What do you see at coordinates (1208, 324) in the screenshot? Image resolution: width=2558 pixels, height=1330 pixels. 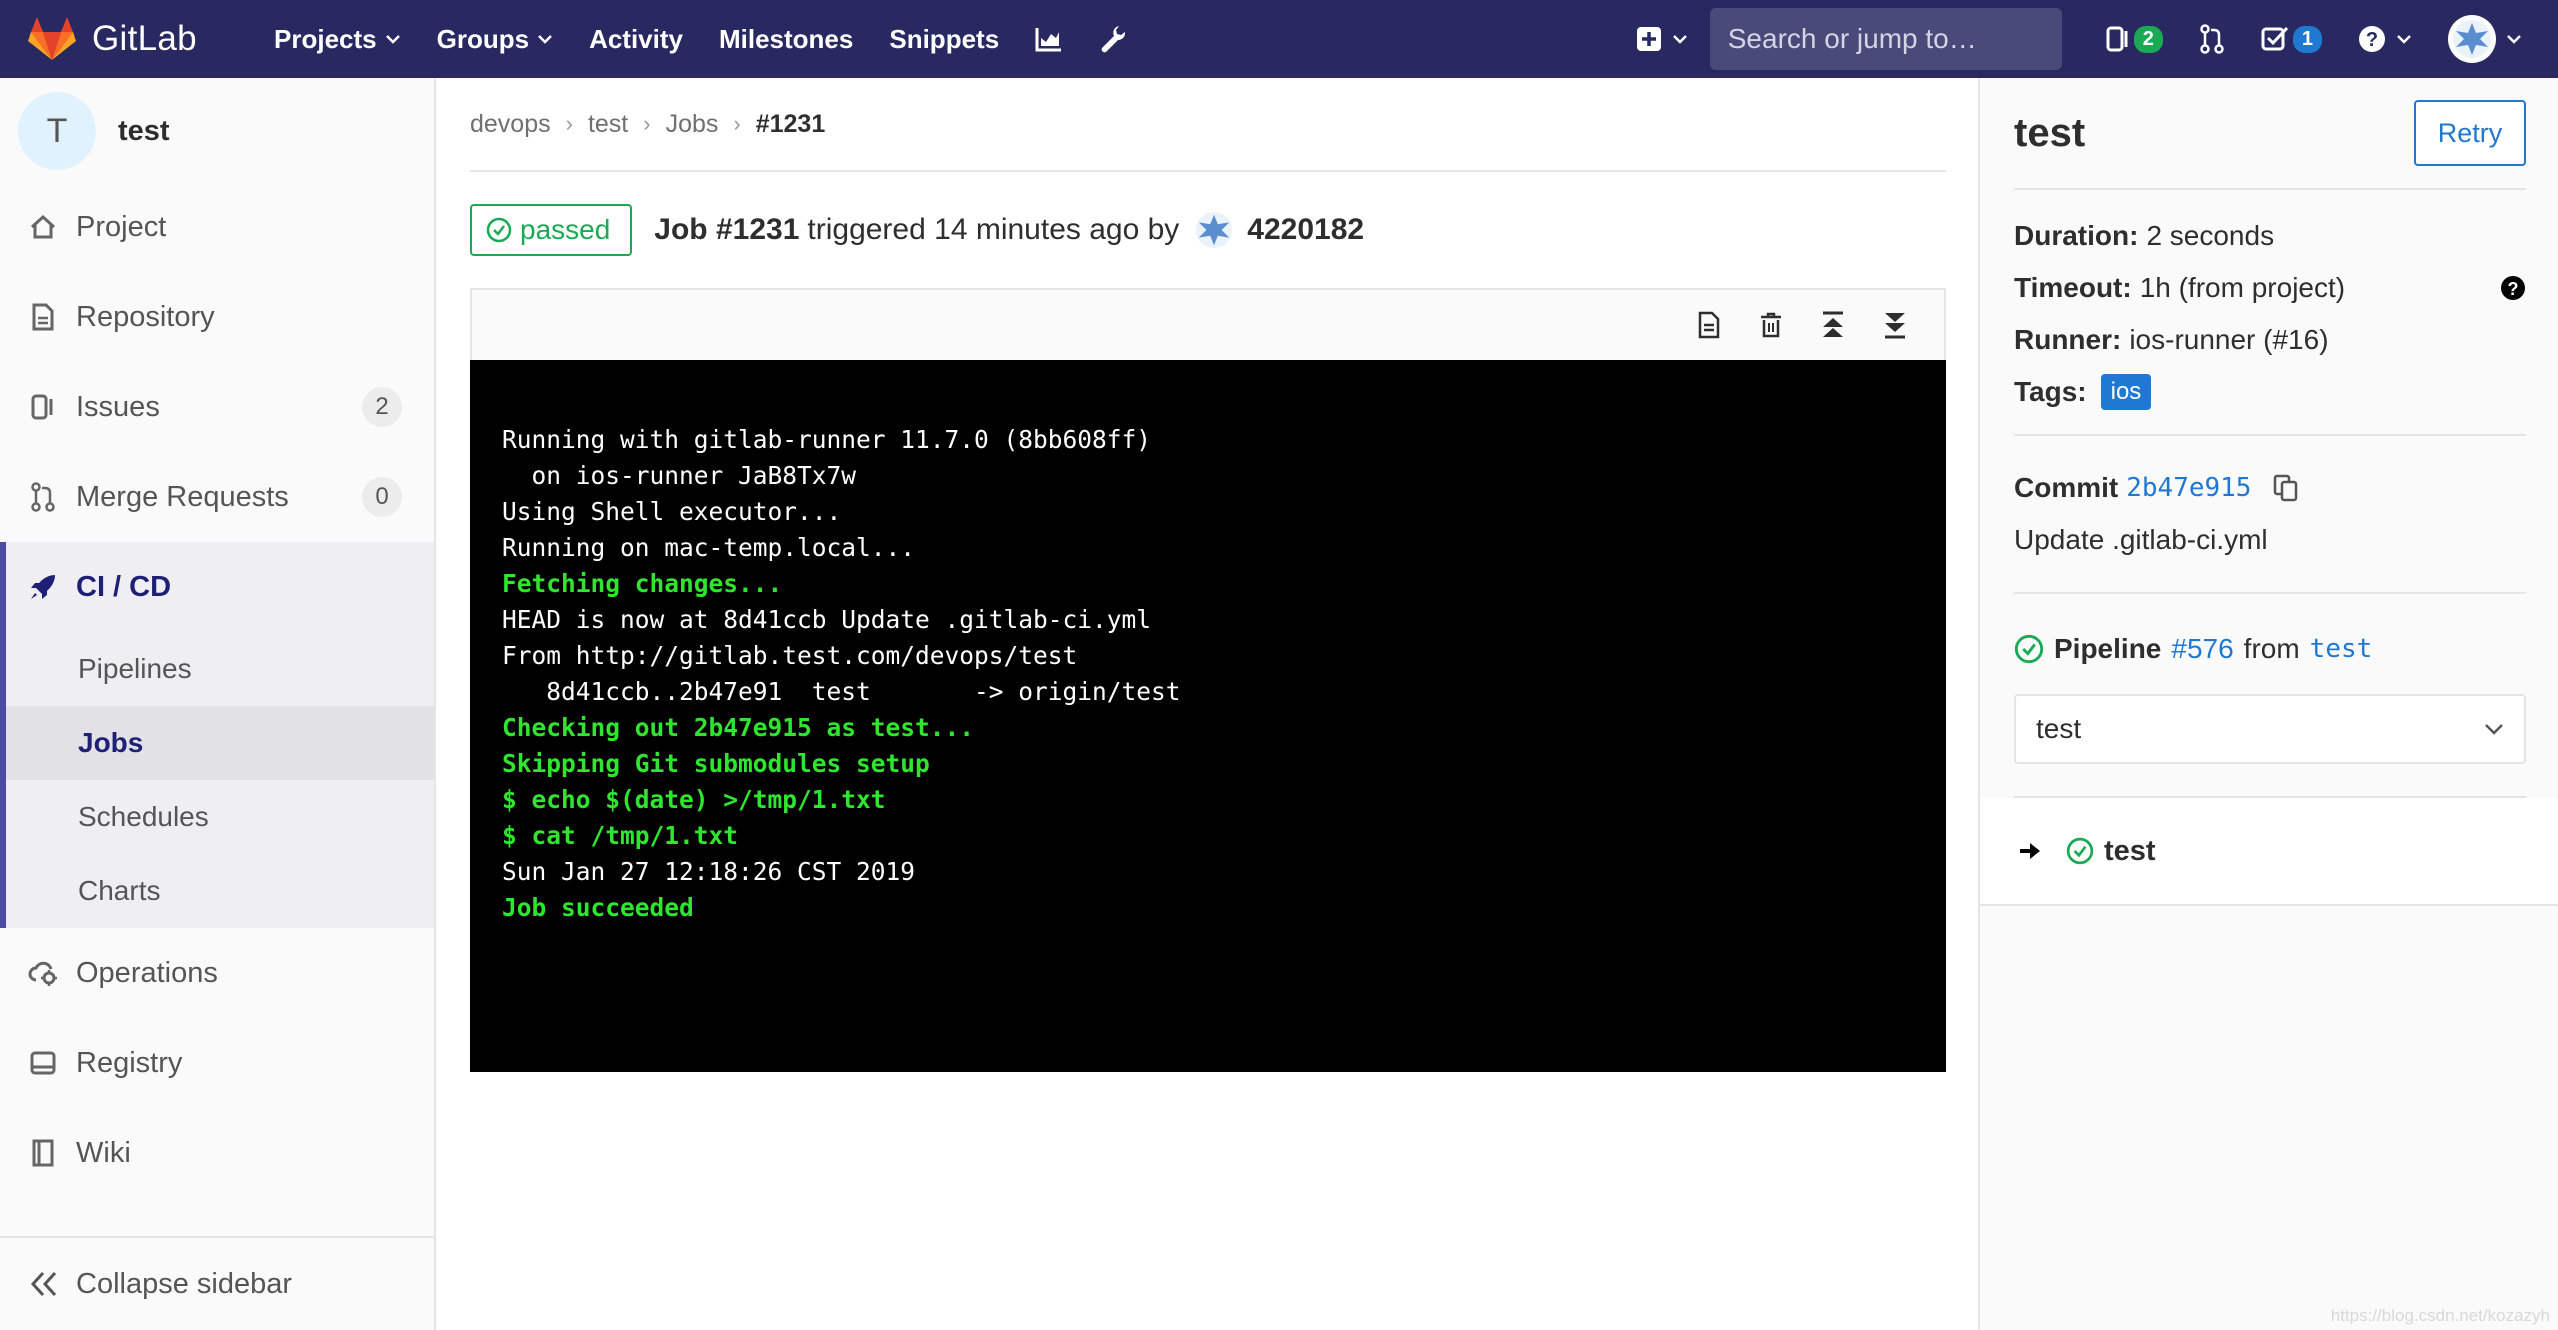 I see `log-toolbar` at bounding box center [1208, 324].